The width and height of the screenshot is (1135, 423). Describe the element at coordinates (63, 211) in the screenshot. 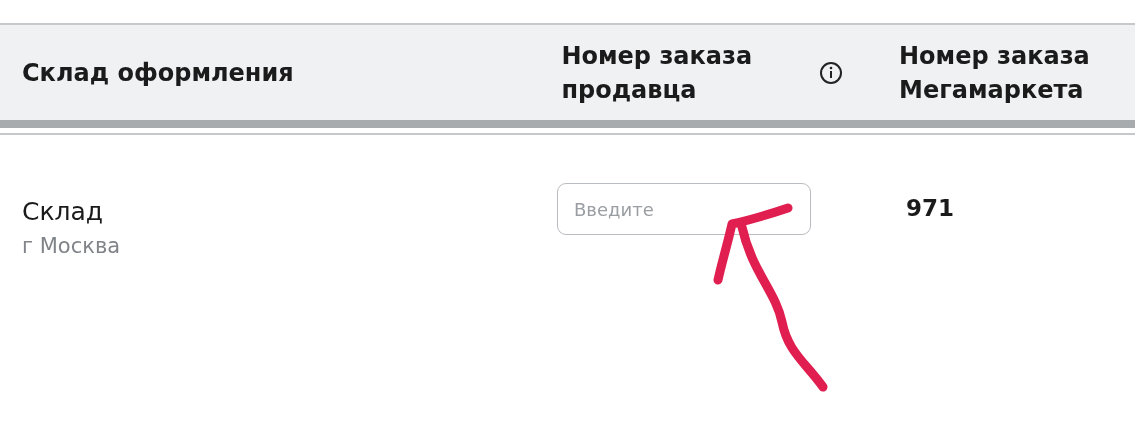

I see `warehouse-name: Склад` at that location.